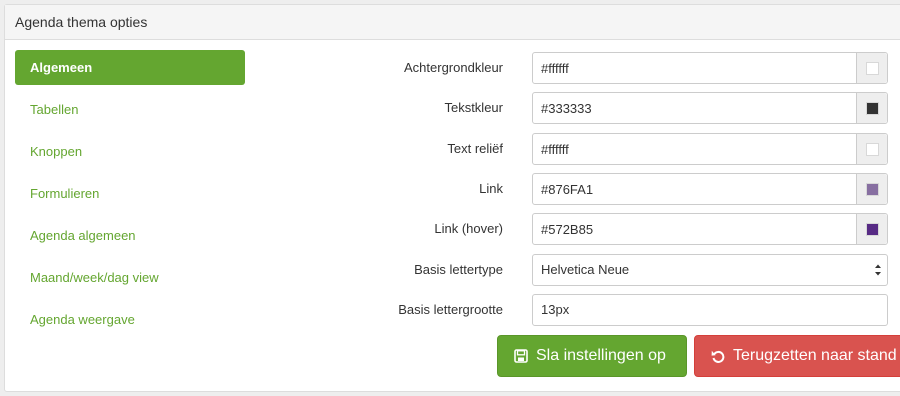 The image size is (900, 396). Describe the element at coordinates (130, 109) in the screenshot. I see `nav-item-tabellen: Tabellen` at that location.